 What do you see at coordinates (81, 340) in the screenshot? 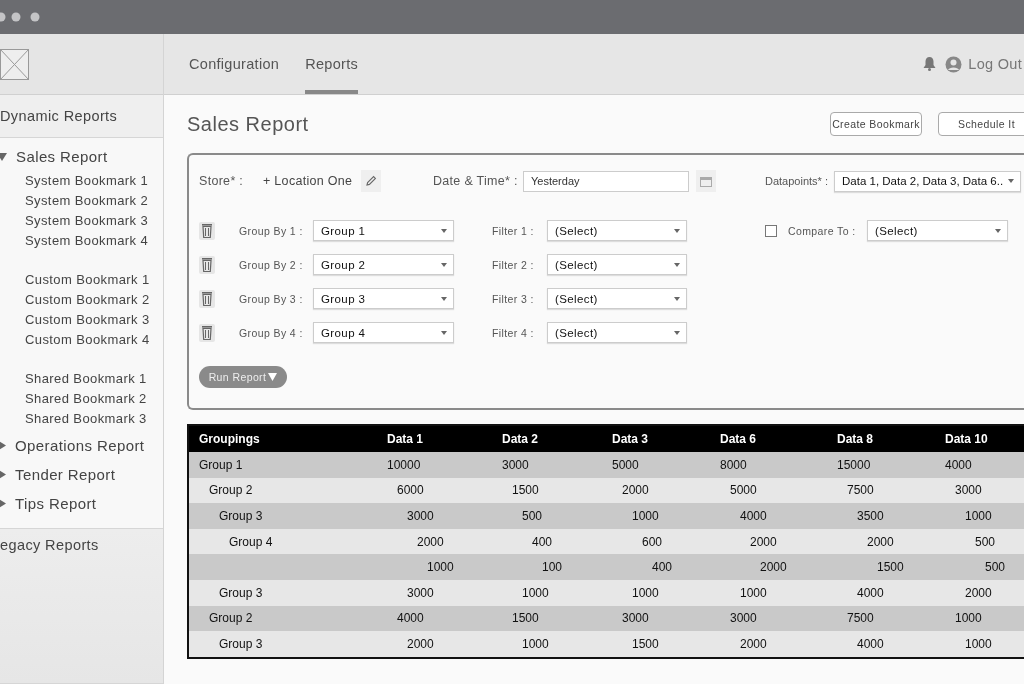
I see `bookmark-link: Custom Bookmark 4` at bounding box center [81, 340].